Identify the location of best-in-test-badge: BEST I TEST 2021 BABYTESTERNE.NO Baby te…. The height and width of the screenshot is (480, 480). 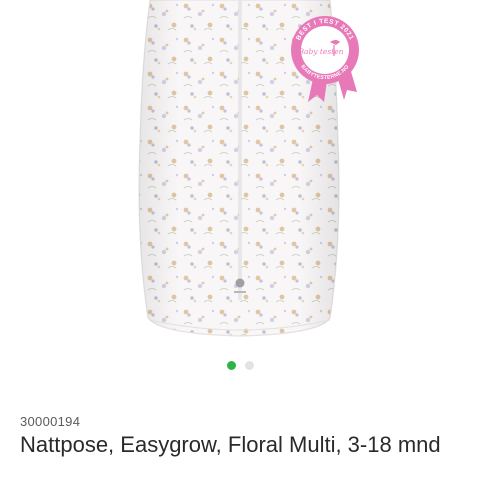
(325, 59).